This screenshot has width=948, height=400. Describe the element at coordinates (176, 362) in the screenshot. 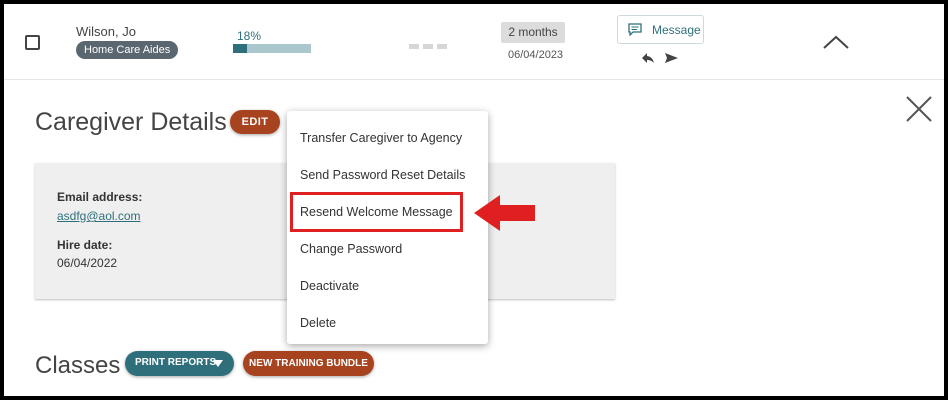

I see `print-reports-label: PRINT REPORTS` at that location.